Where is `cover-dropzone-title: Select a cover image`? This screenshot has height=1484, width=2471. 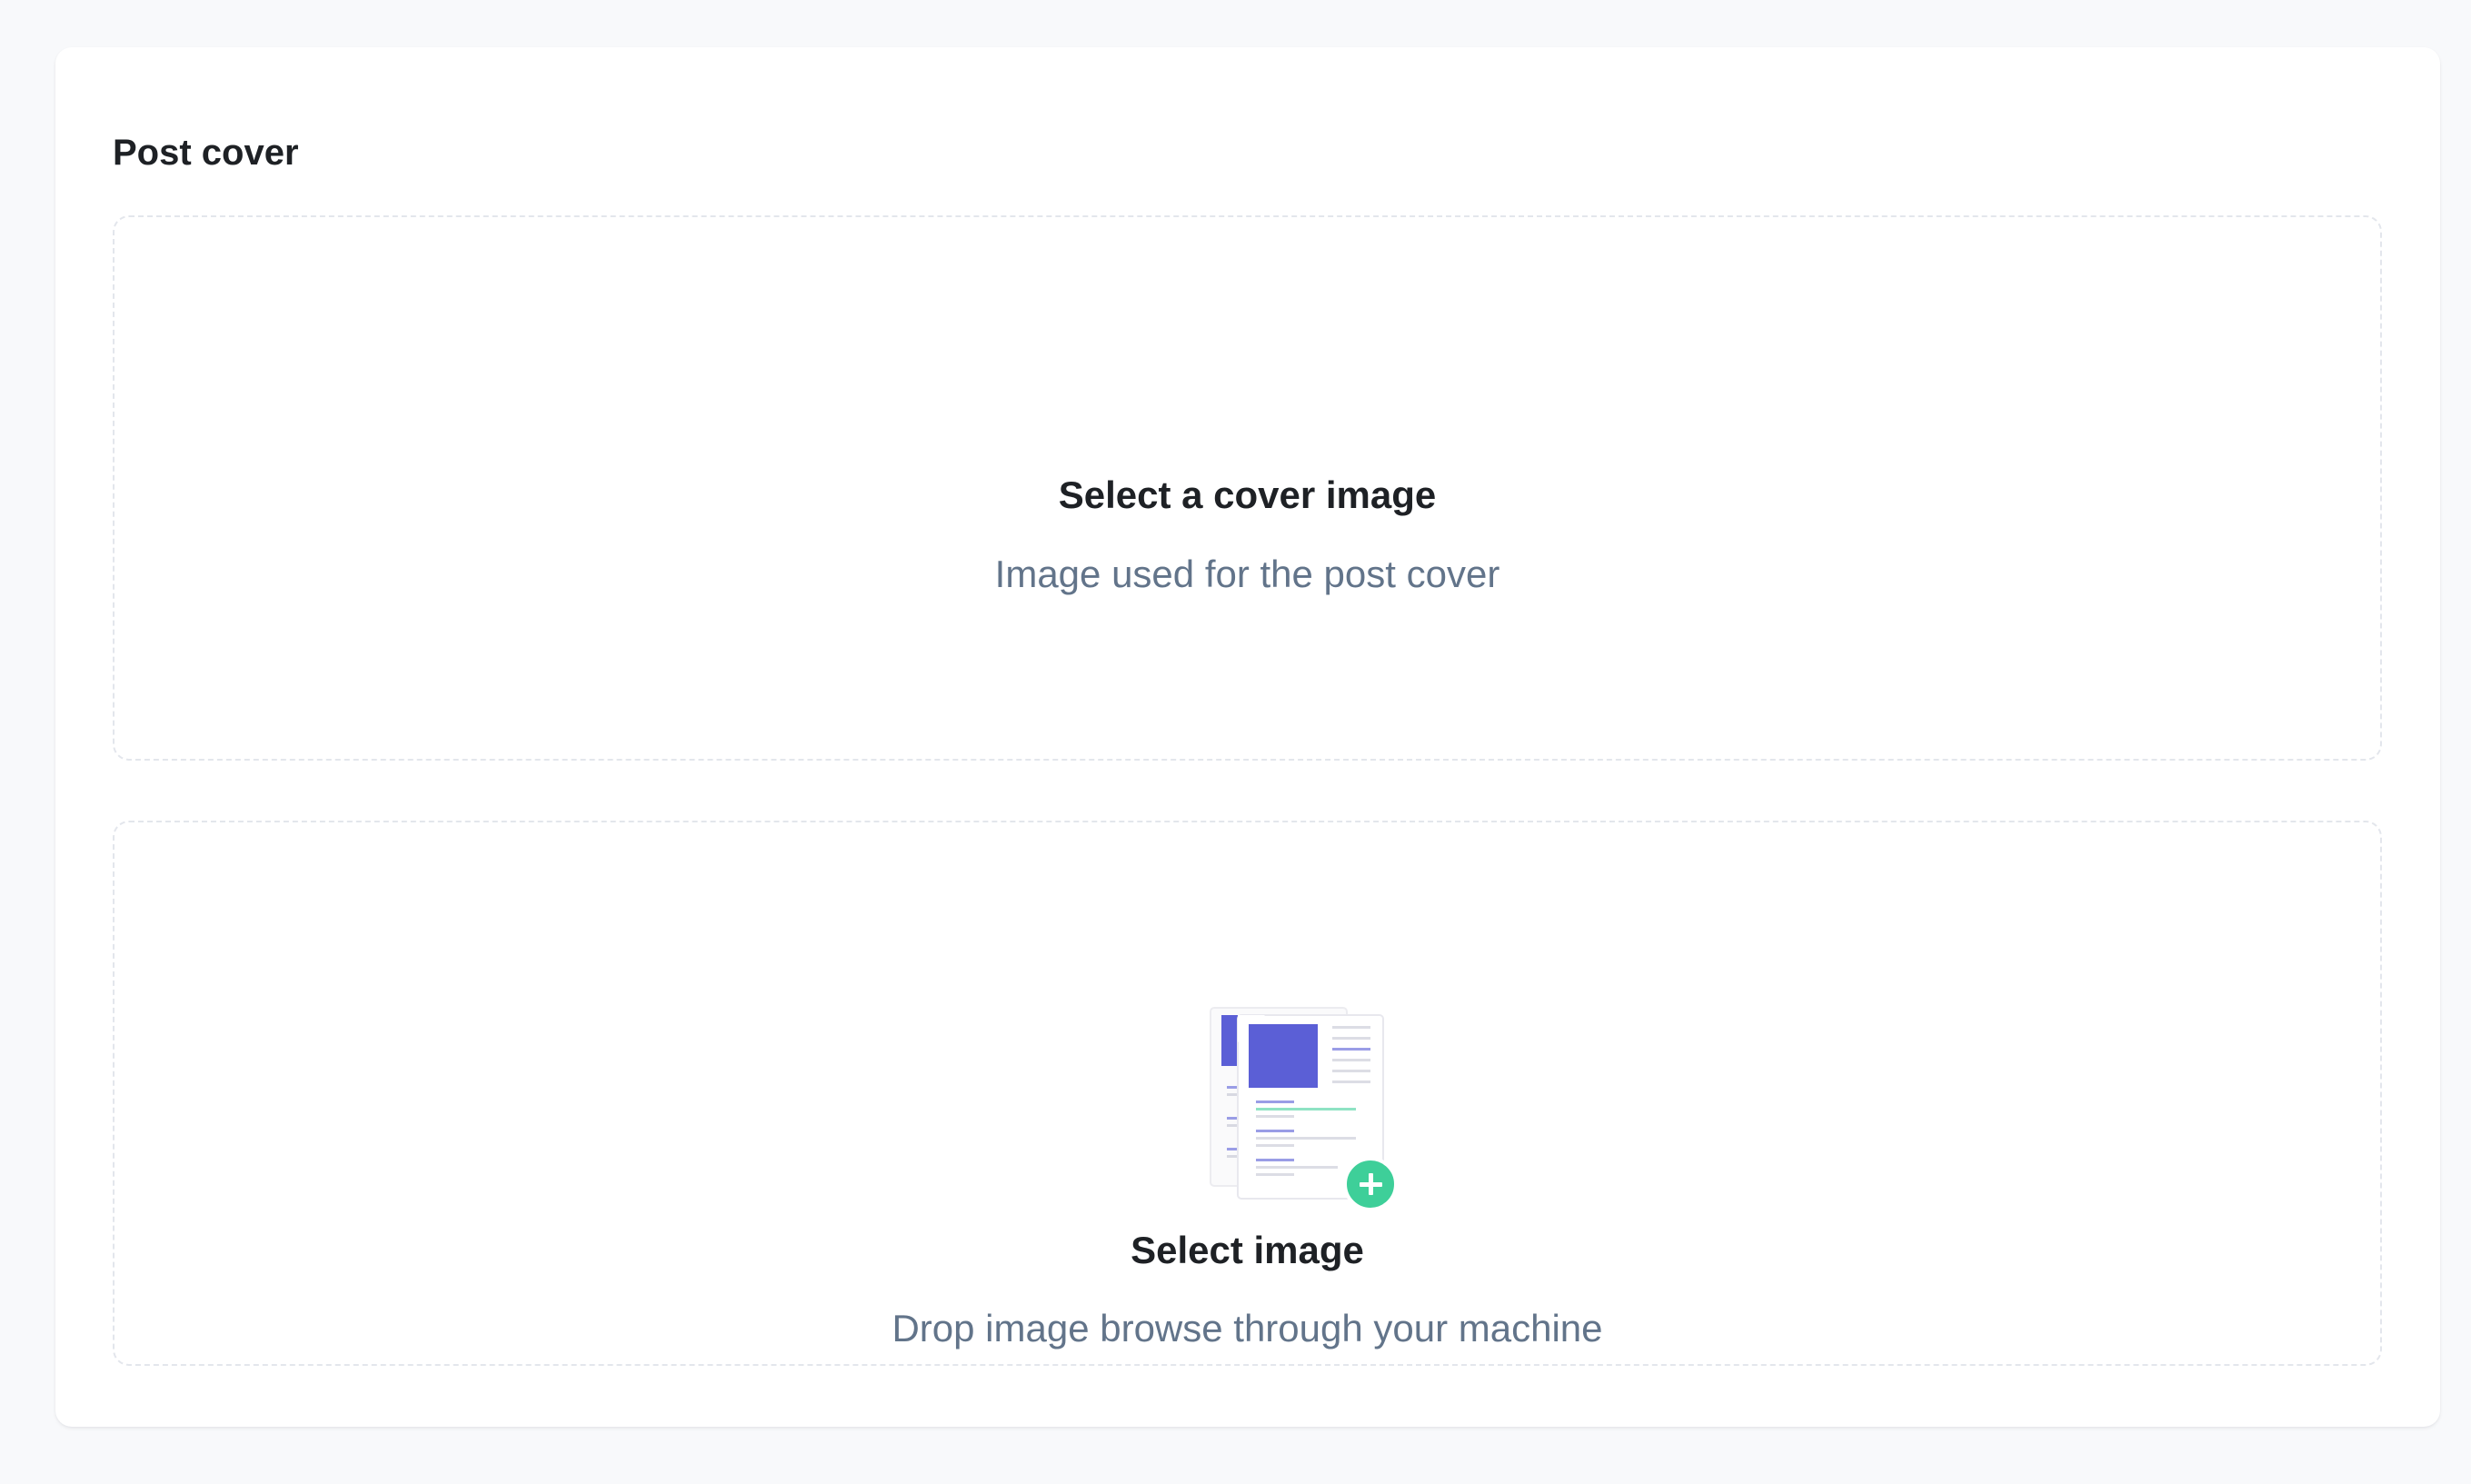
cover-dropzone-title: Select a cover image is located at coordinates (1247, 494).